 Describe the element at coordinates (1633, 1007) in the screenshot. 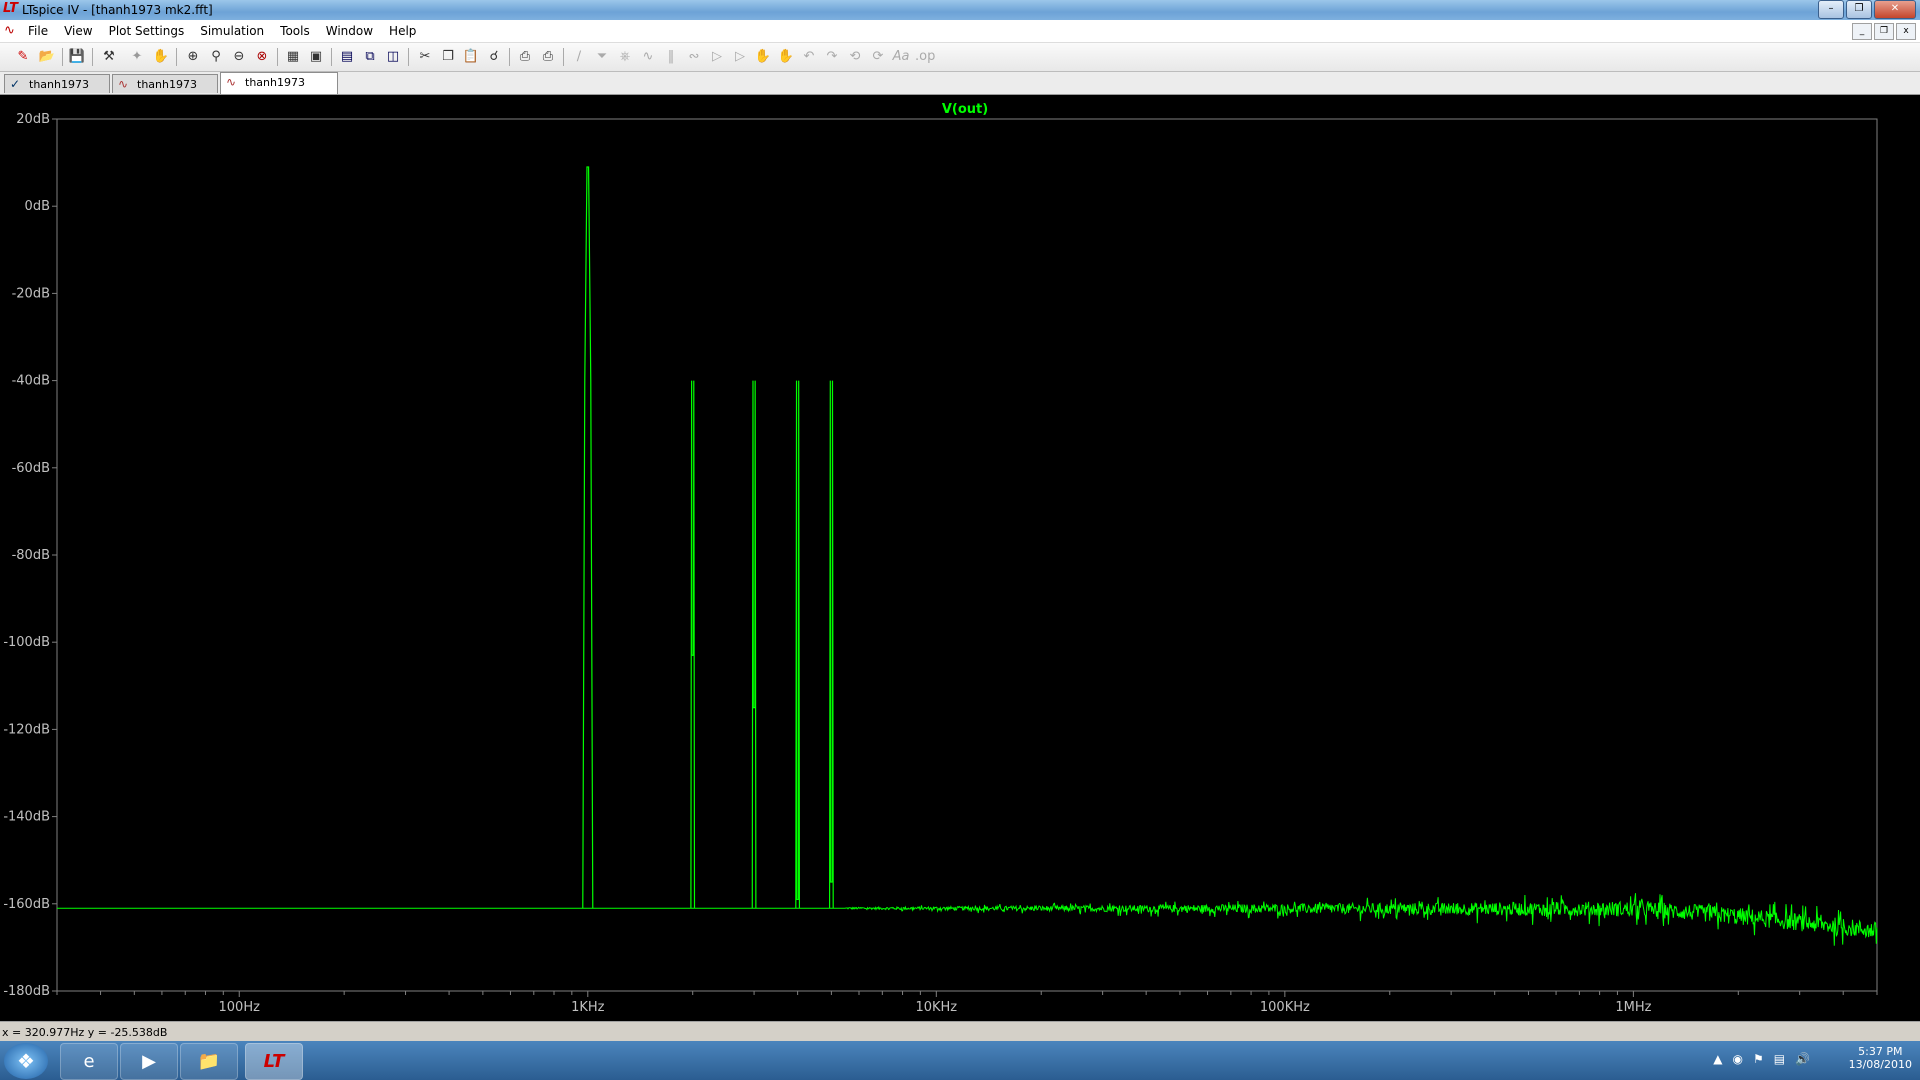

I see `x-tick-label: 1MHz` at that location.